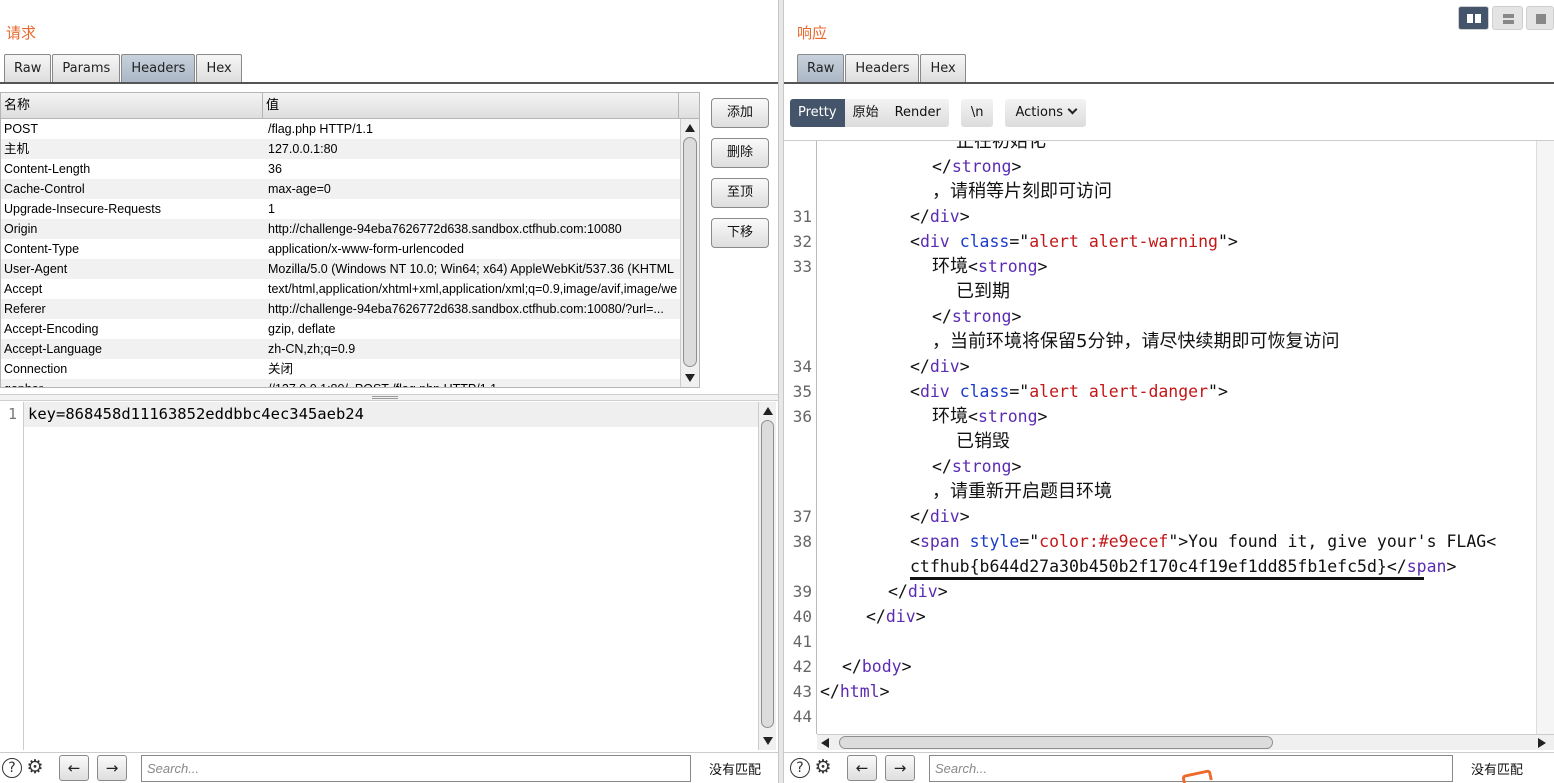 The height and width of the screenshot is (783, 1554). I want to click on newline-group: \n, so click(977, 113).